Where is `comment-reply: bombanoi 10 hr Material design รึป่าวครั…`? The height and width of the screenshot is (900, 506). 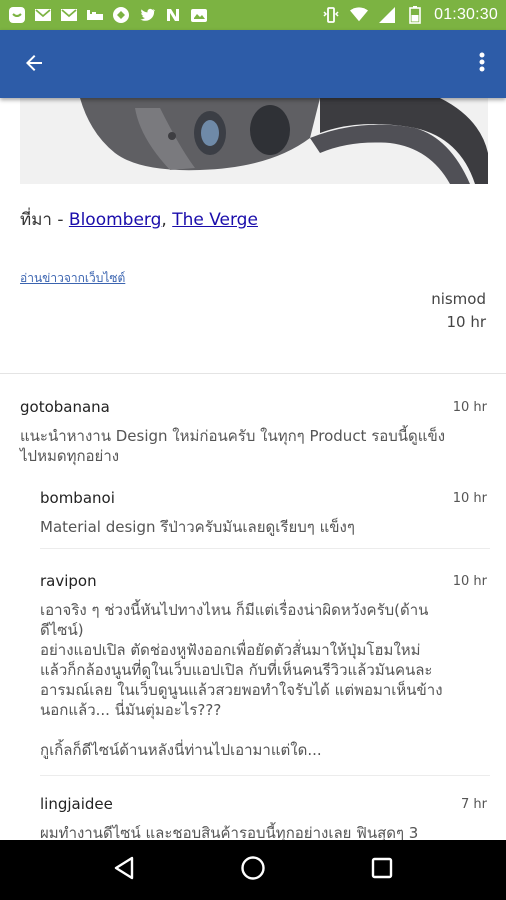
comment-reply: bombanoi 10 hr Material design รึป่าวครั… is located at coordinates (263, 519).